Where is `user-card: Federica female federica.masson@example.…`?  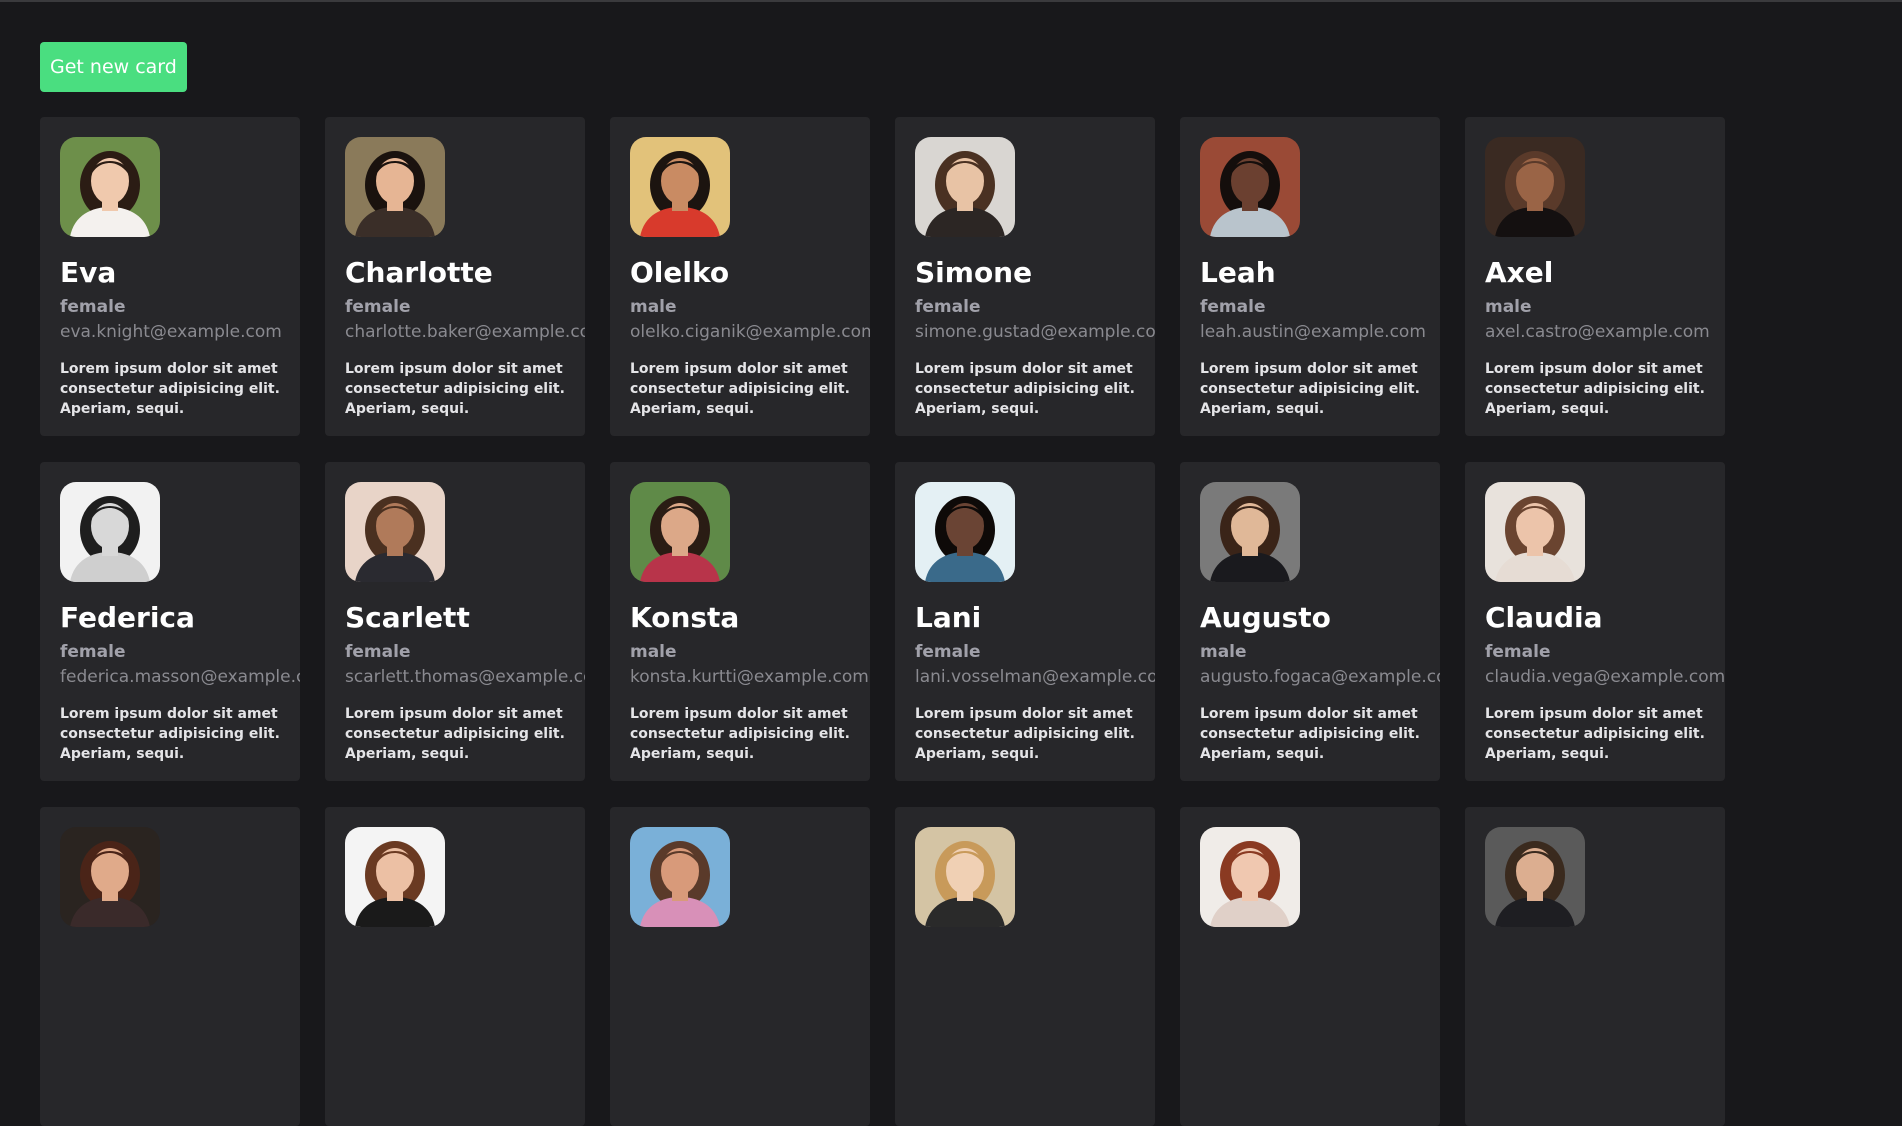 user-card: Federica female federica.masson@example.… is located at coordinates (170, 621).